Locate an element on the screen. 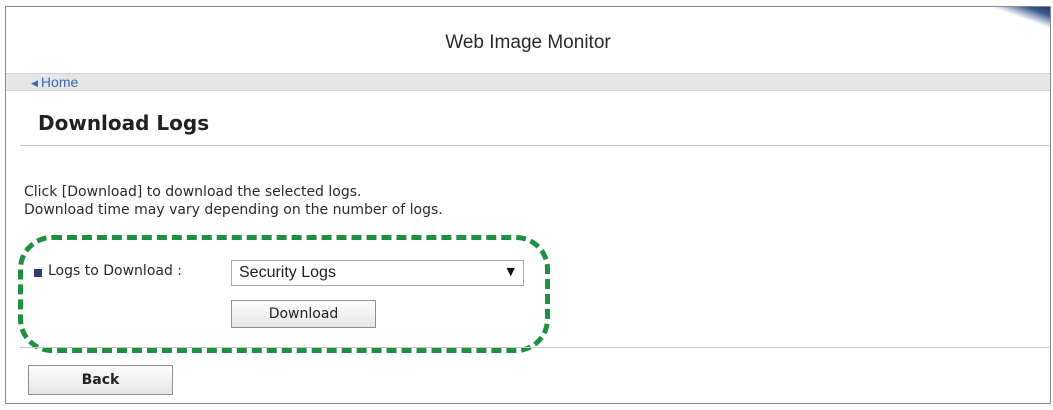  logs-select-value: Security Logs is located at coordinates (287, 272).